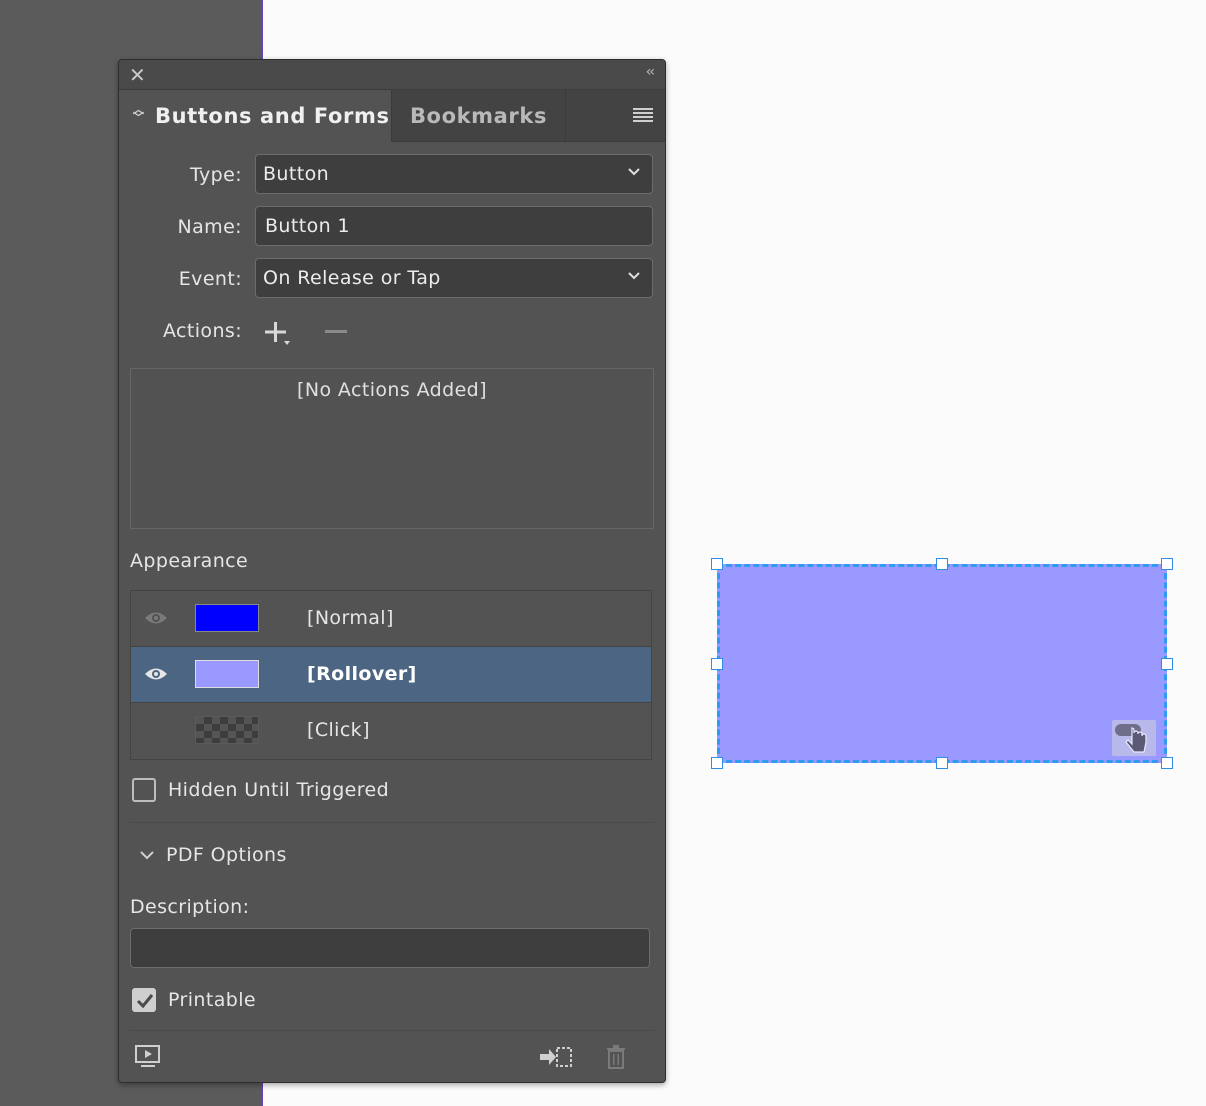 The image size is (1206, 1106). I want to click on button-object, so click(942, 663).